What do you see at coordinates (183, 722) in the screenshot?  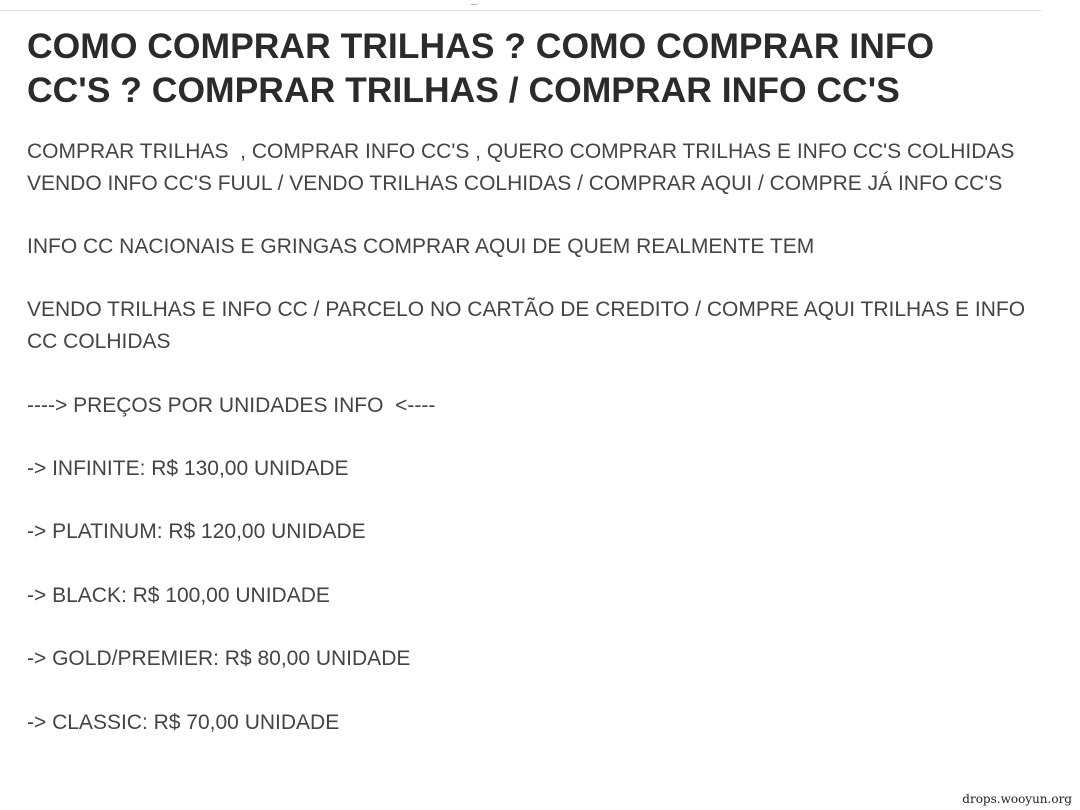 I see `price-item-classic: -> CLASSIC: R$ 70,00 UNIDADE` at bounding box center [183, 722].